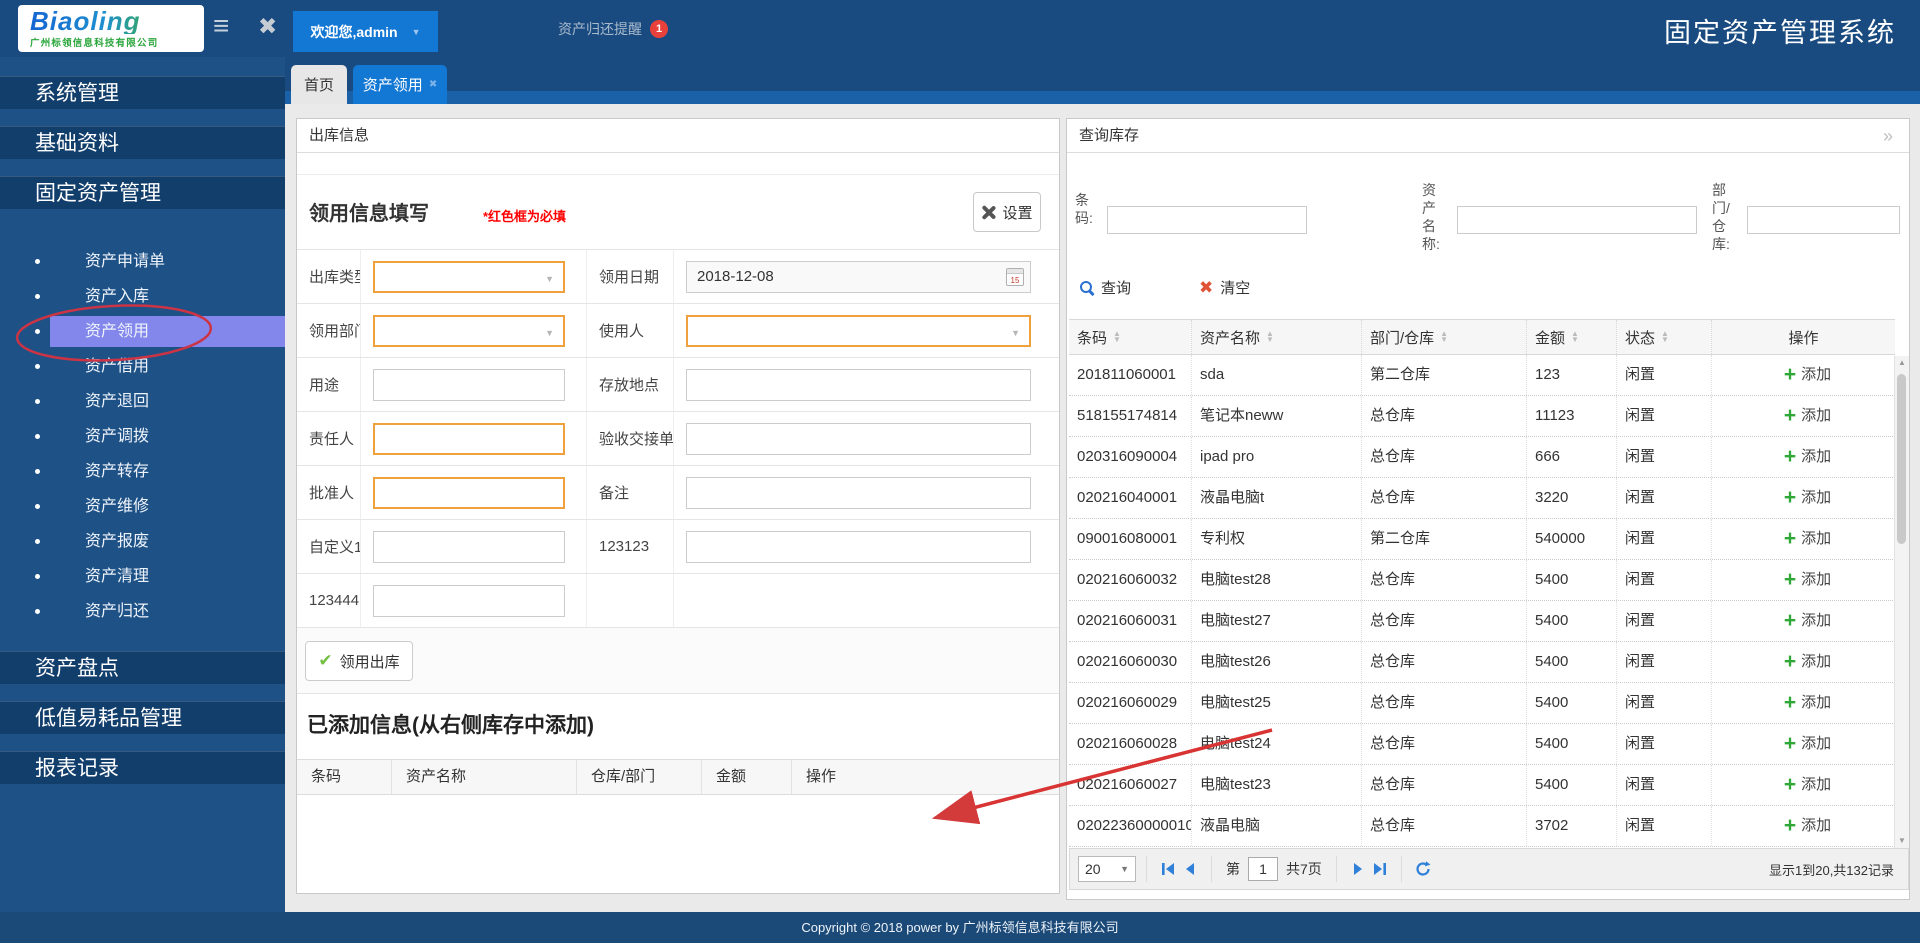  Describe the element at coordinates (858, 276) in the screenshot. I see `pickup-date-input: 2018-12-08 15` at that location.